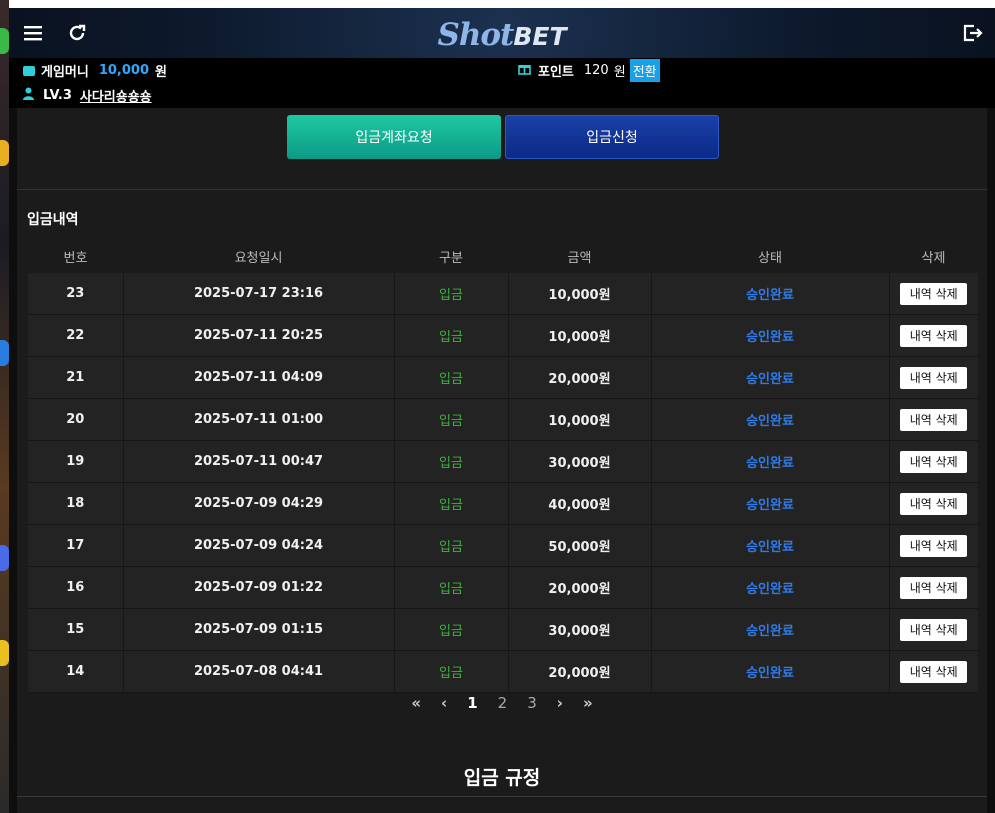 The height and width of the screenshot is (813, 995). I want to click on site-logo: ShotBET, so click(501, 35).